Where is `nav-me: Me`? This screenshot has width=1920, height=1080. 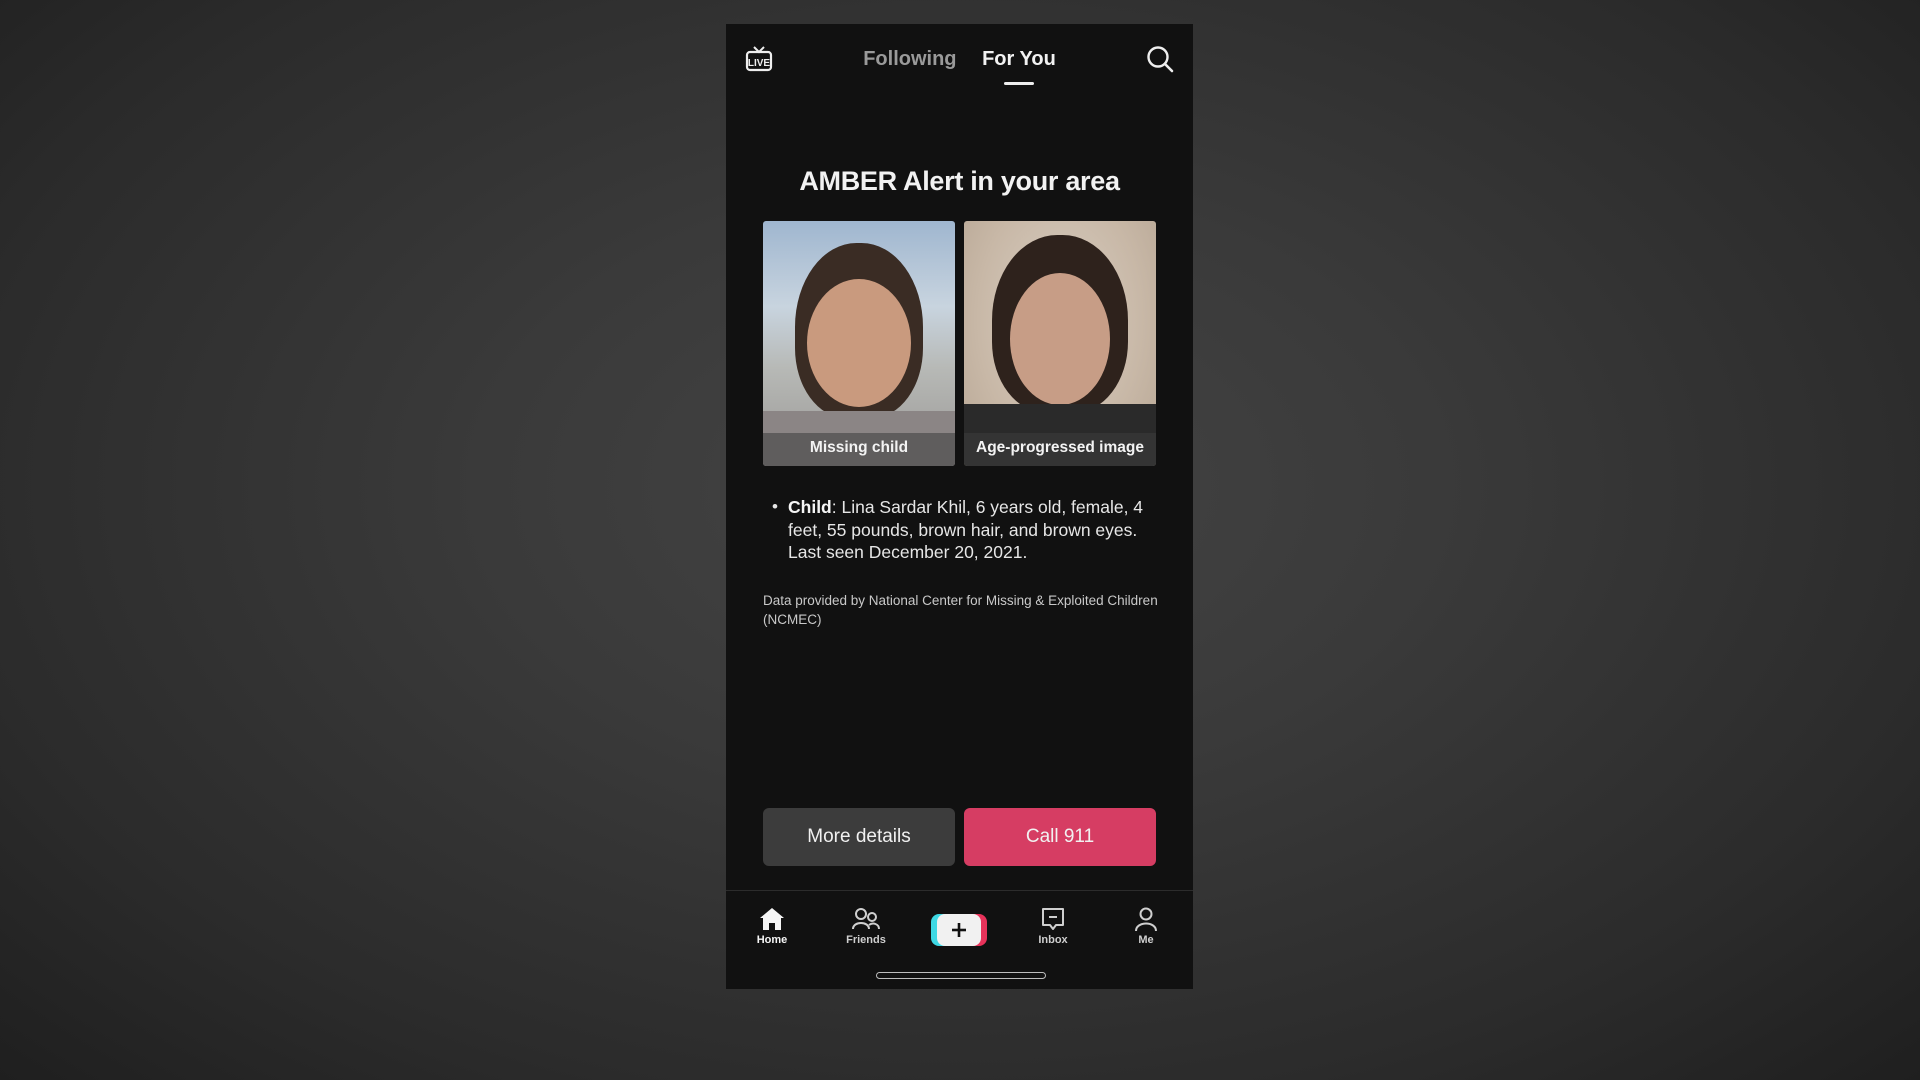 nav-me: Me is located at coordinates (1146, 923).